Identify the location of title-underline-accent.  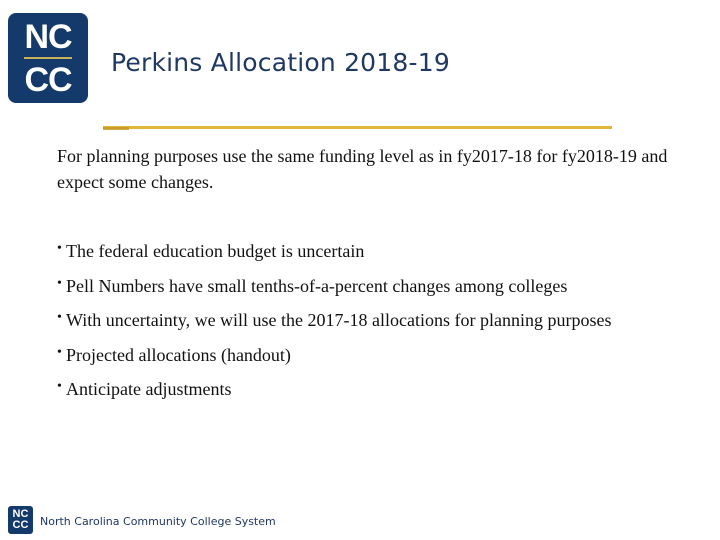
(116, 128).